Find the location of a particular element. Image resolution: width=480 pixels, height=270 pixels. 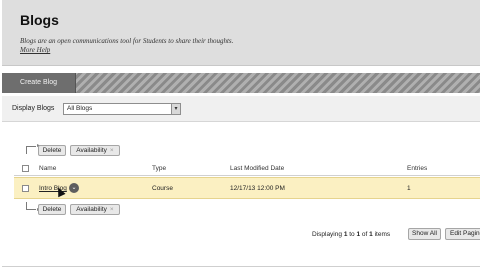

table-row: Intro Blog ⌄ Course 12/17/13 12:00 PM 1 is located at coordinates (247, 188).